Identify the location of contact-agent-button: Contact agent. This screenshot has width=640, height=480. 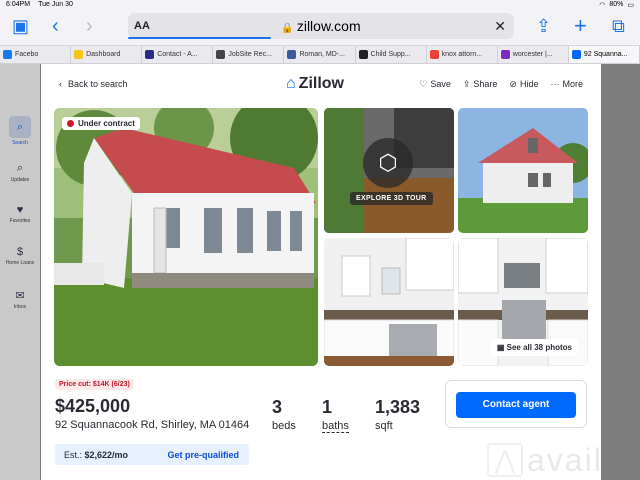
(516, 405).